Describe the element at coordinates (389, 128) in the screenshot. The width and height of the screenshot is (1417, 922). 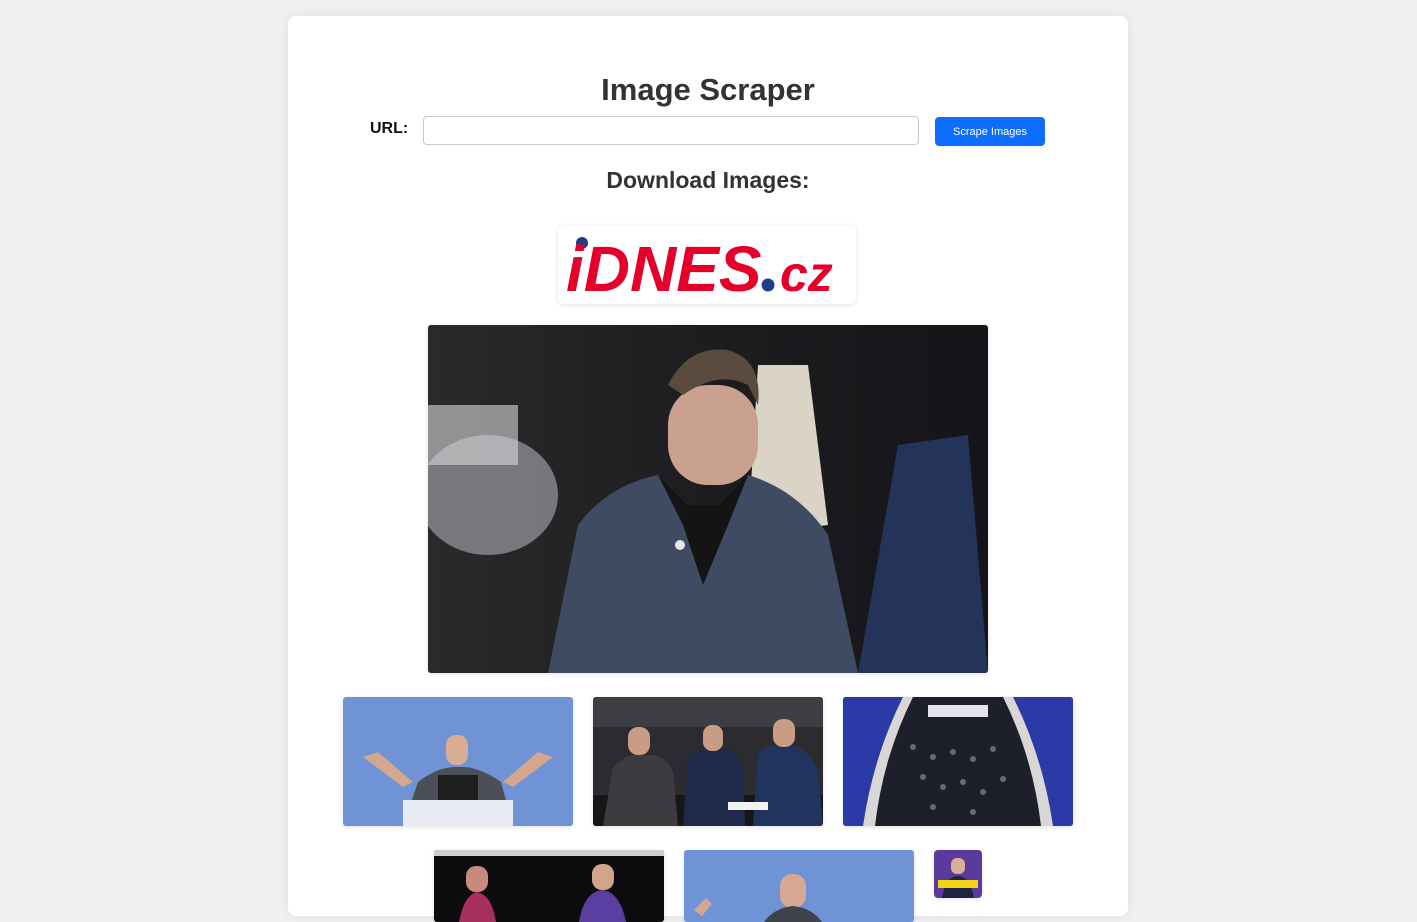
I see `url-label: URL:` at that location.